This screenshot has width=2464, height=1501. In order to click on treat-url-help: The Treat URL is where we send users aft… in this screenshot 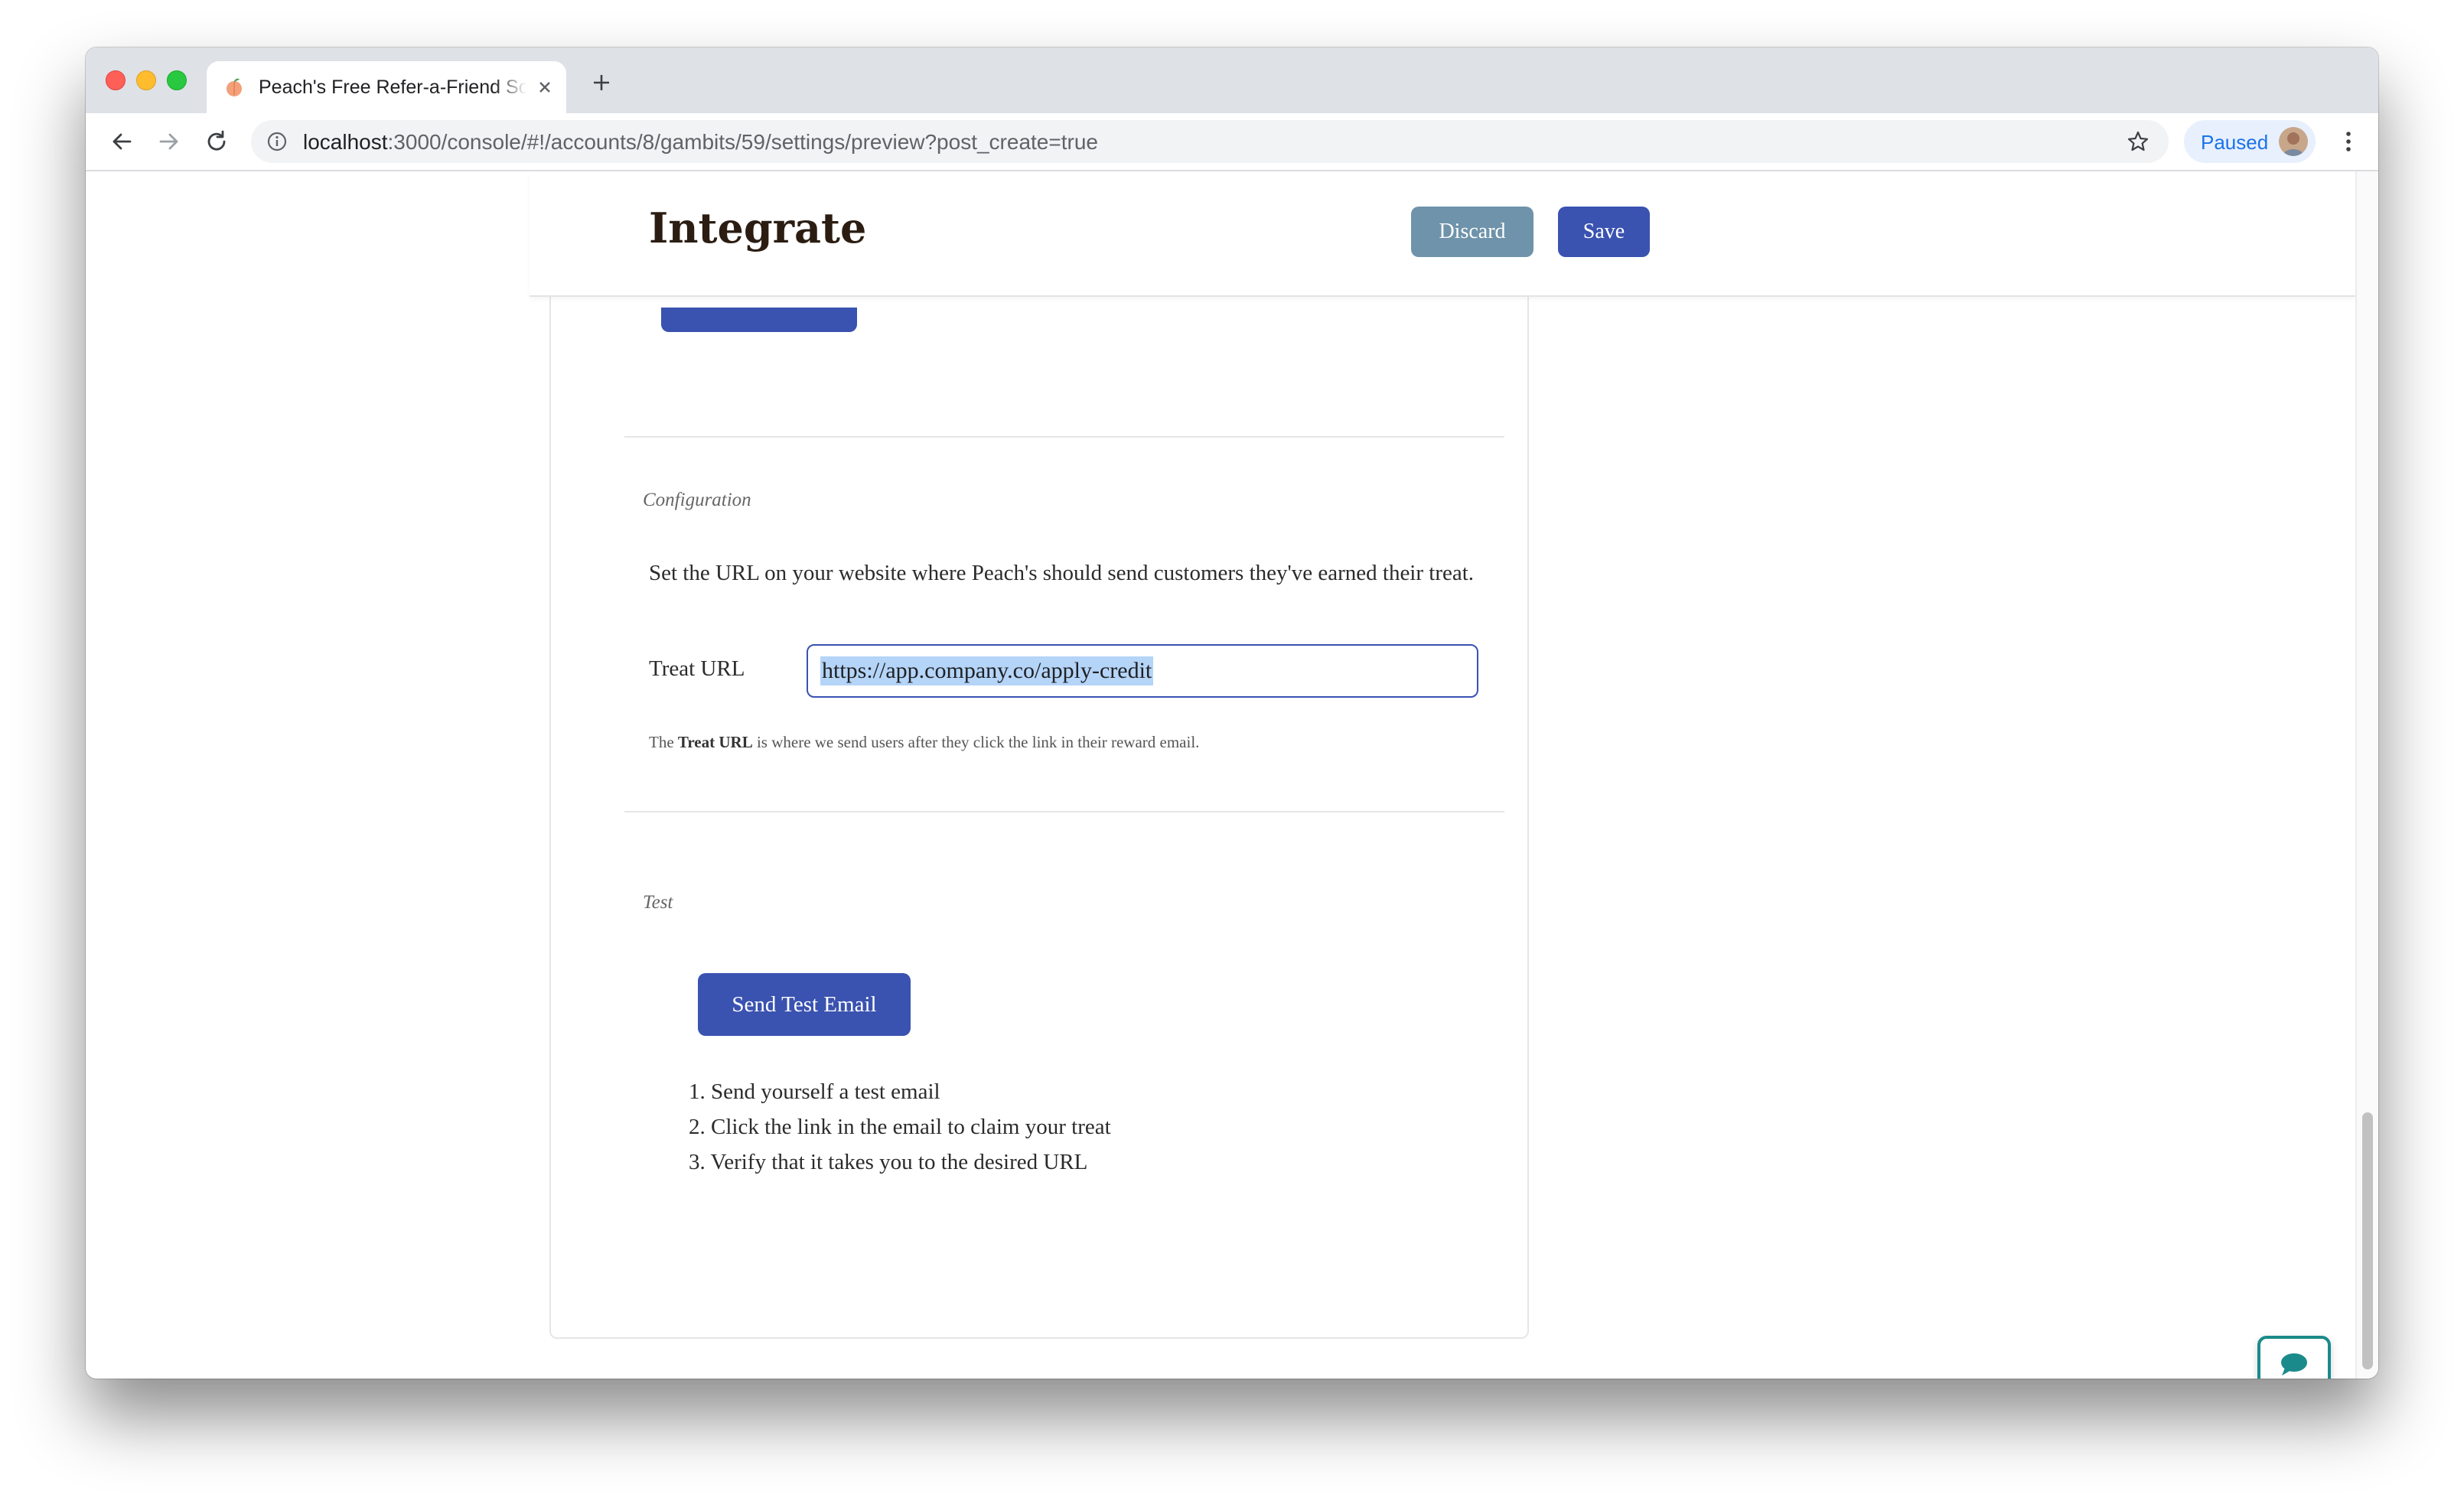, I will do `click(925, 742)`.